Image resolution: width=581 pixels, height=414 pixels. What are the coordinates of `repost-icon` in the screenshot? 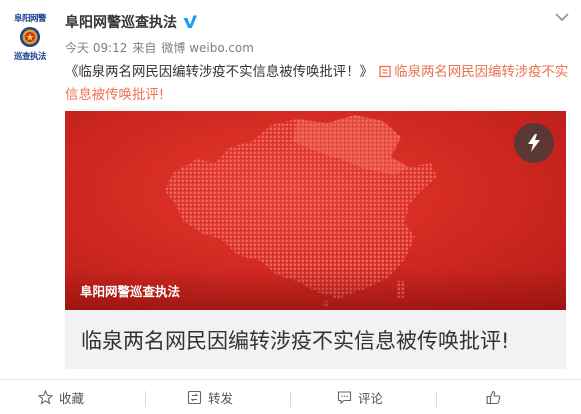 It's located at (194, 397).